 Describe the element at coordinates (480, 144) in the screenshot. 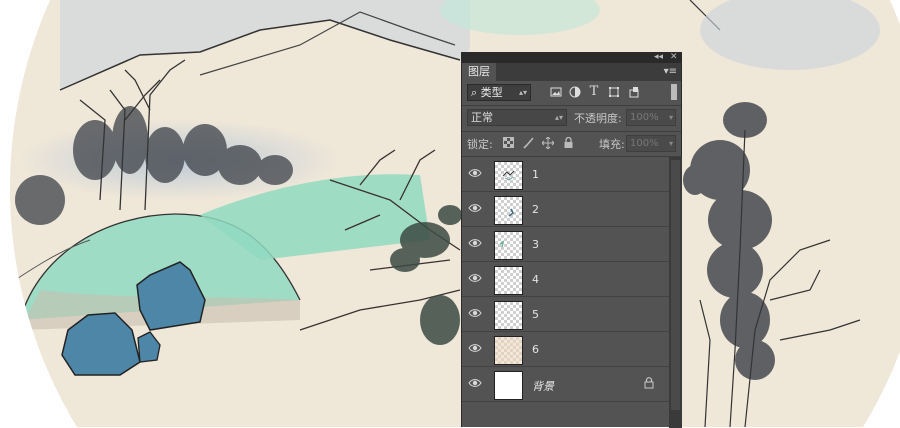

I see `lock-label: 锁定:` at that location.